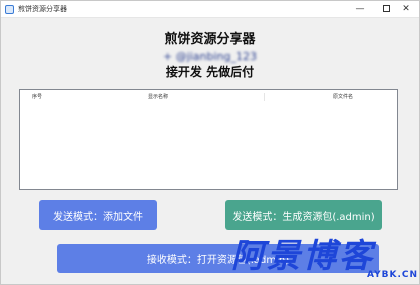  What do you see at coordinates (210, 9) in the screenshot?
I see `title-bar: 煎饼资源分享器 — ✕` at bounding box center [210, 9].